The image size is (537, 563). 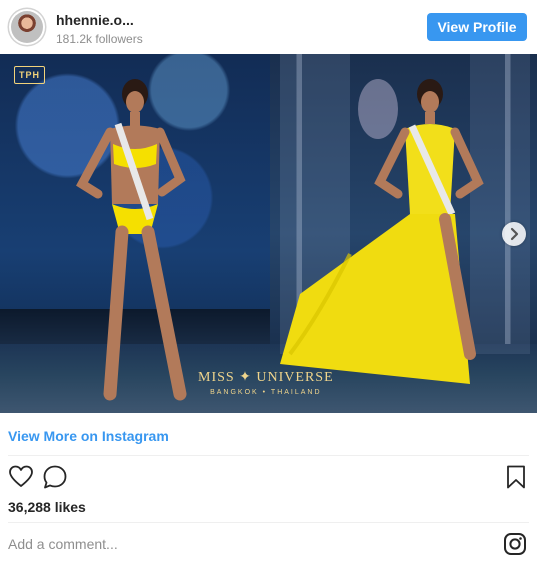 I want to click on bookmark-icon, so click(x=516, y=477).